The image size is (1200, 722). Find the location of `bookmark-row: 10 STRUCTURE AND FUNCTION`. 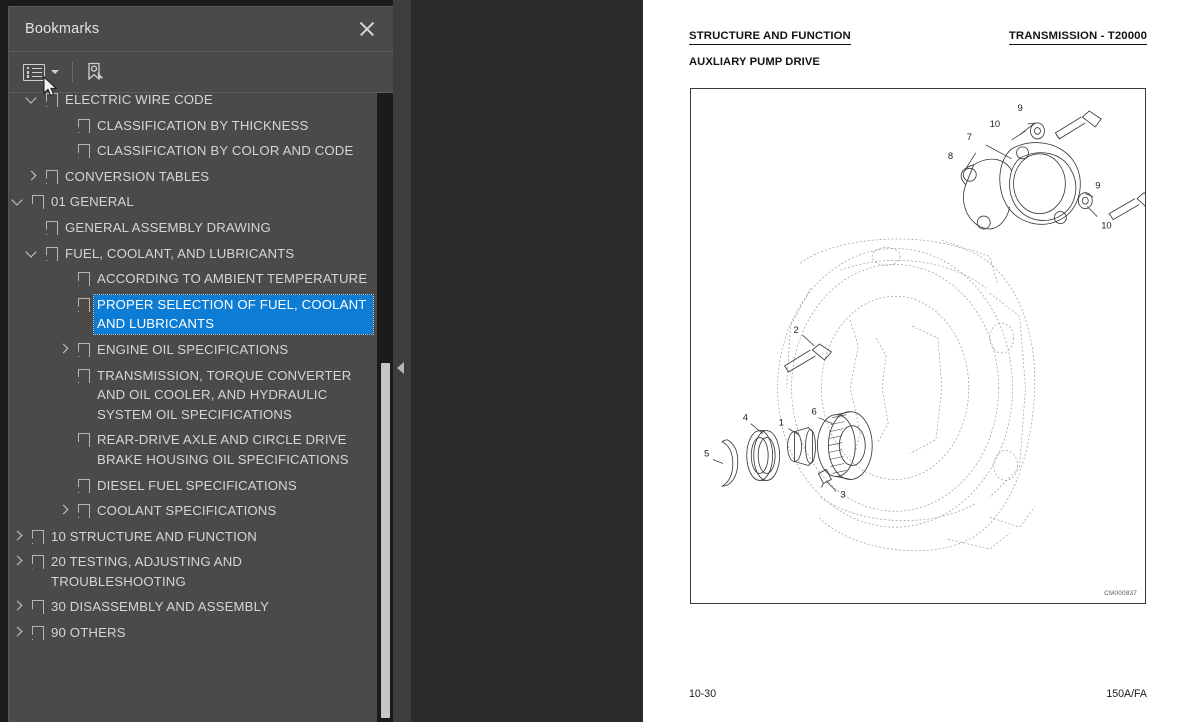

bookmark-row: 10 STRUCTURE AND FUNCTION is located at coordinates (193, 537).